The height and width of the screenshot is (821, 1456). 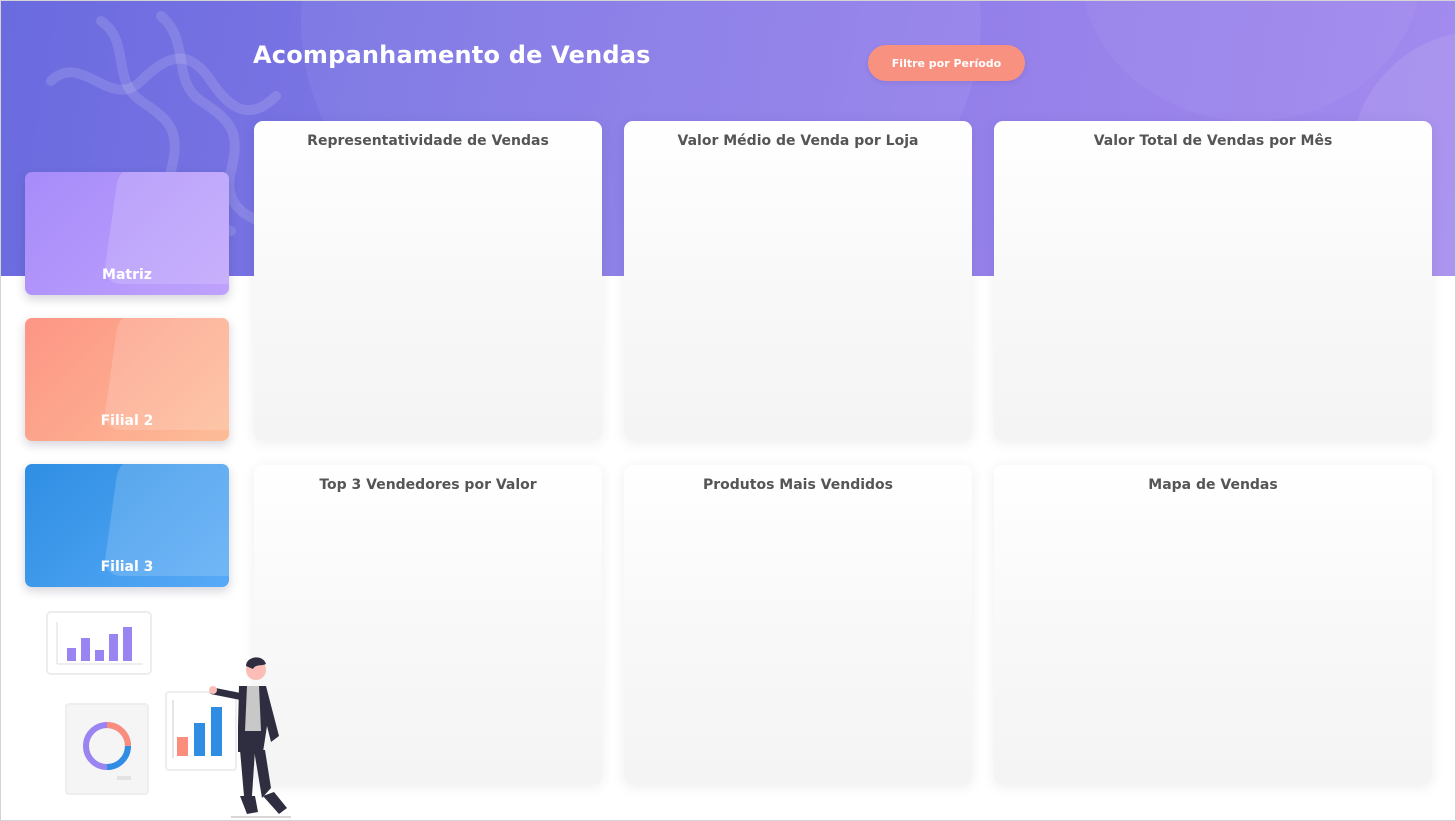 I want to click on panel-best-selling-products: Produtos Mais Vendidos, so click(x=798, y=625).